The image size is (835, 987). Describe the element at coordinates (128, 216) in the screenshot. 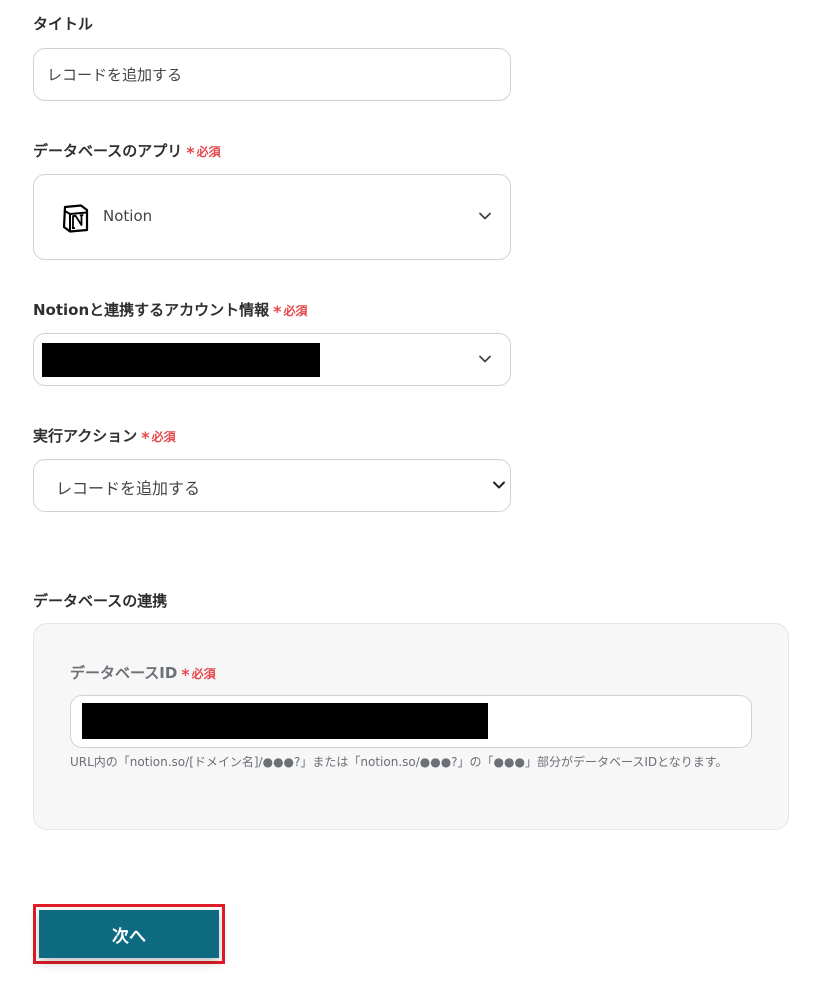

I see `db-app-value: Notion` at that location.